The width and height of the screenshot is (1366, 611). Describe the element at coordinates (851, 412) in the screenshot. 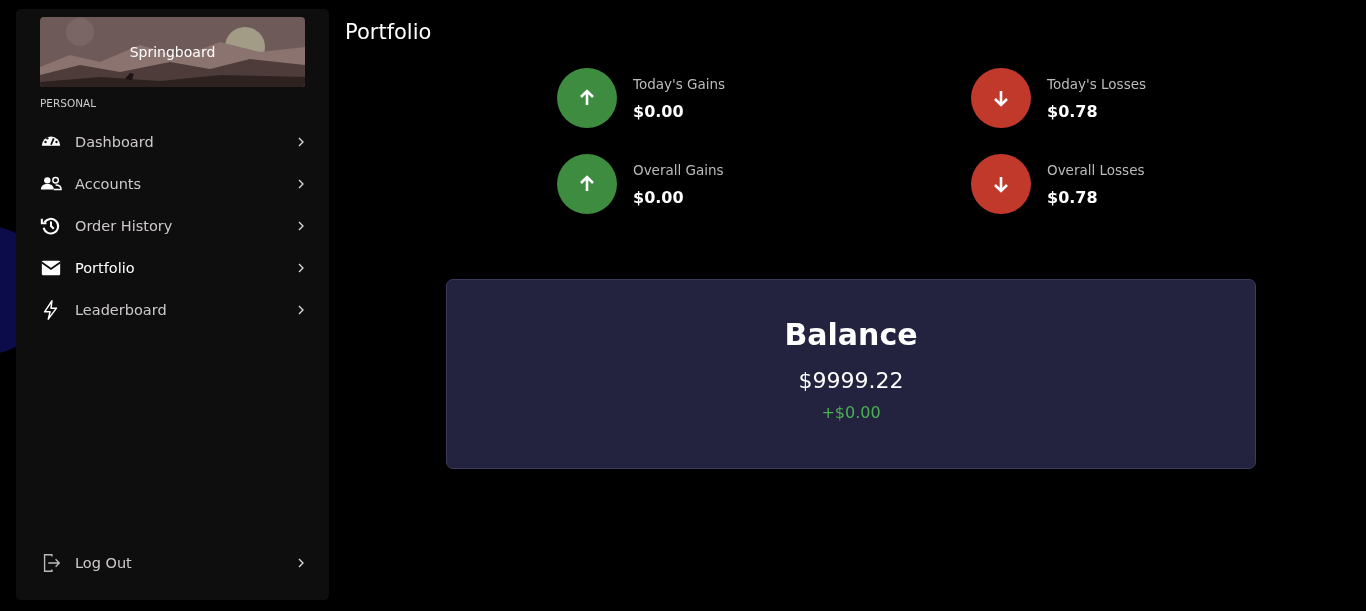

I see `balance-change: +$0.00` at that location.